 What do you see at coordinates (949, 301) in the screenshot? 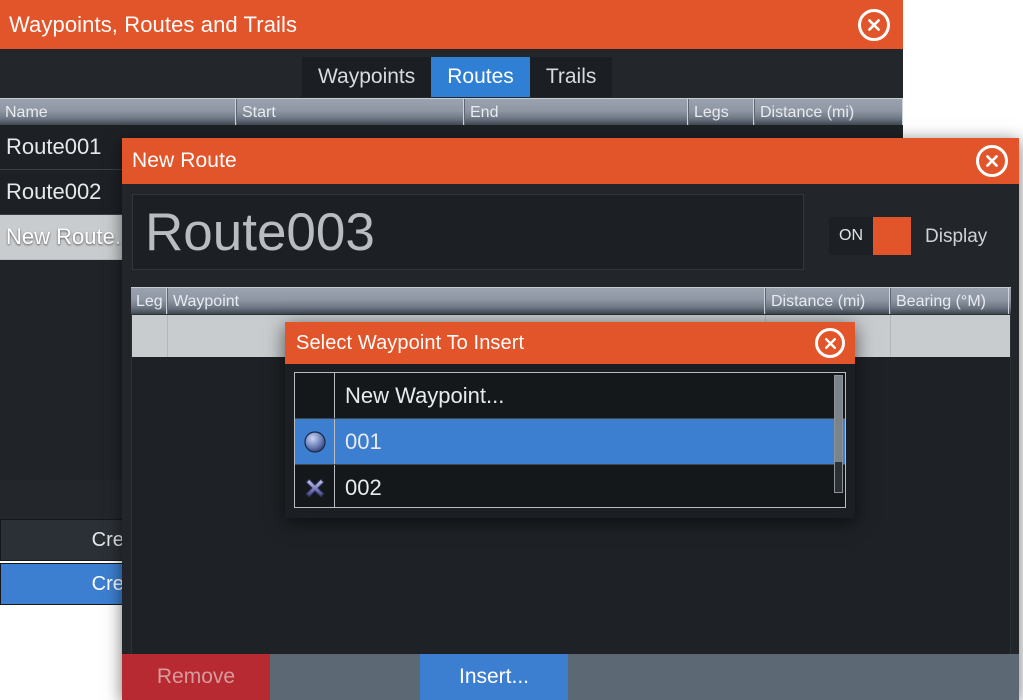
I see `column-header-bearing: Bearing (°M)` at bounding box center [949, 301].